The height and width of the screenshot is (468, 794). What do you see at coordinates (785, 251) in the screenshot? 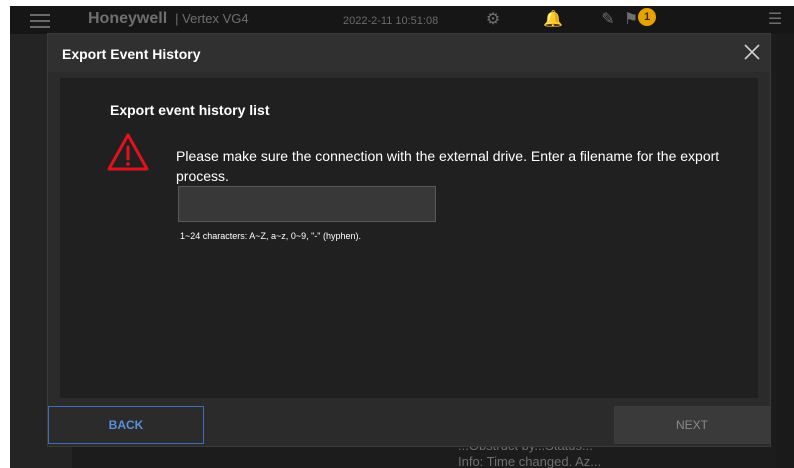
I see `right-column` at bounding box center [785, 251].